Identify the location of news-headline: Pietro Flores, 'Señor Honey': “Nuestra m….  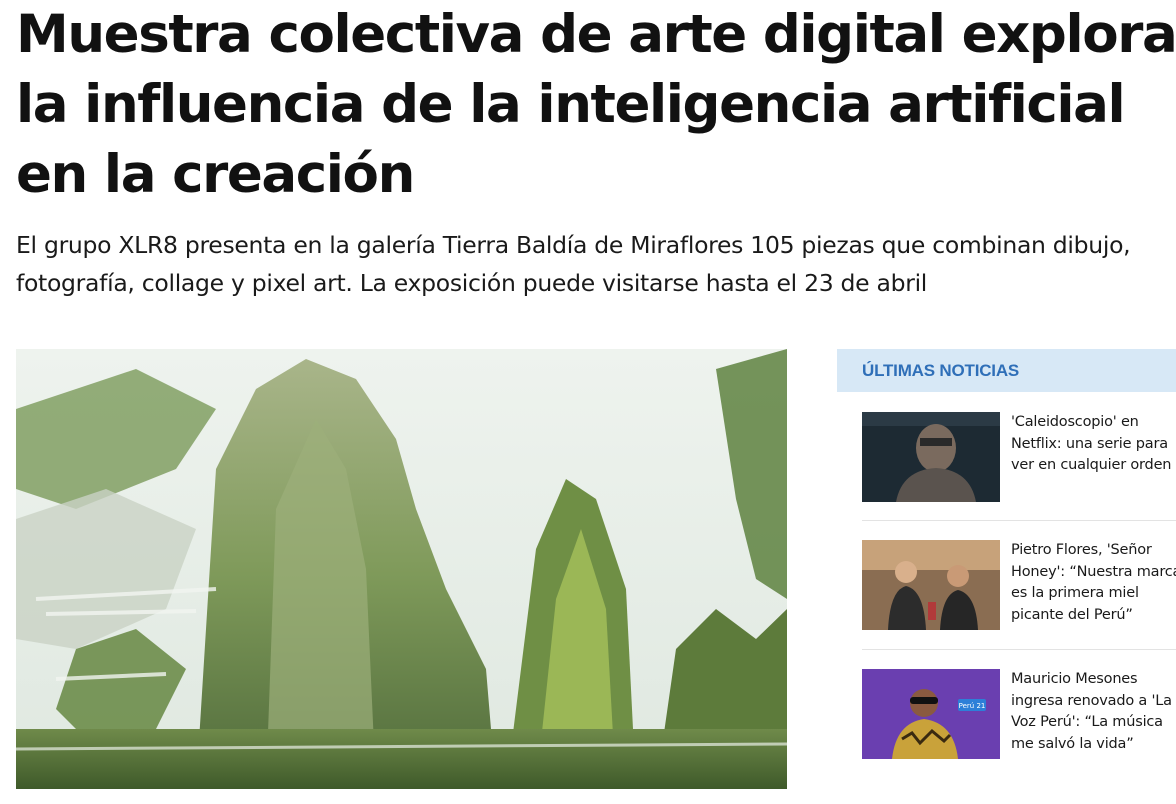
(1093, 583).